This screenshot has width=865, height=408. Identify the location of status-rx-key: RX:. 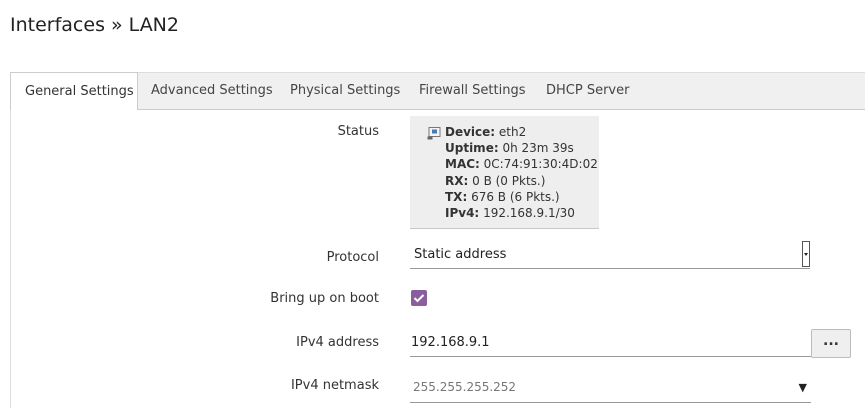
(457, 180).